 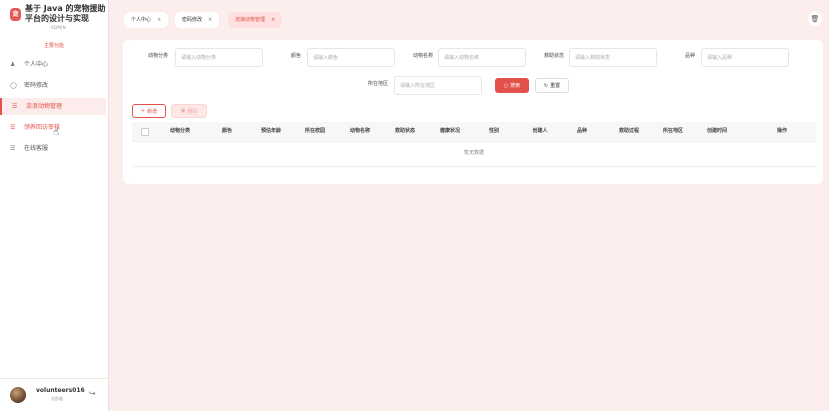 I want to click on region-input, so click(x=438, y=85).